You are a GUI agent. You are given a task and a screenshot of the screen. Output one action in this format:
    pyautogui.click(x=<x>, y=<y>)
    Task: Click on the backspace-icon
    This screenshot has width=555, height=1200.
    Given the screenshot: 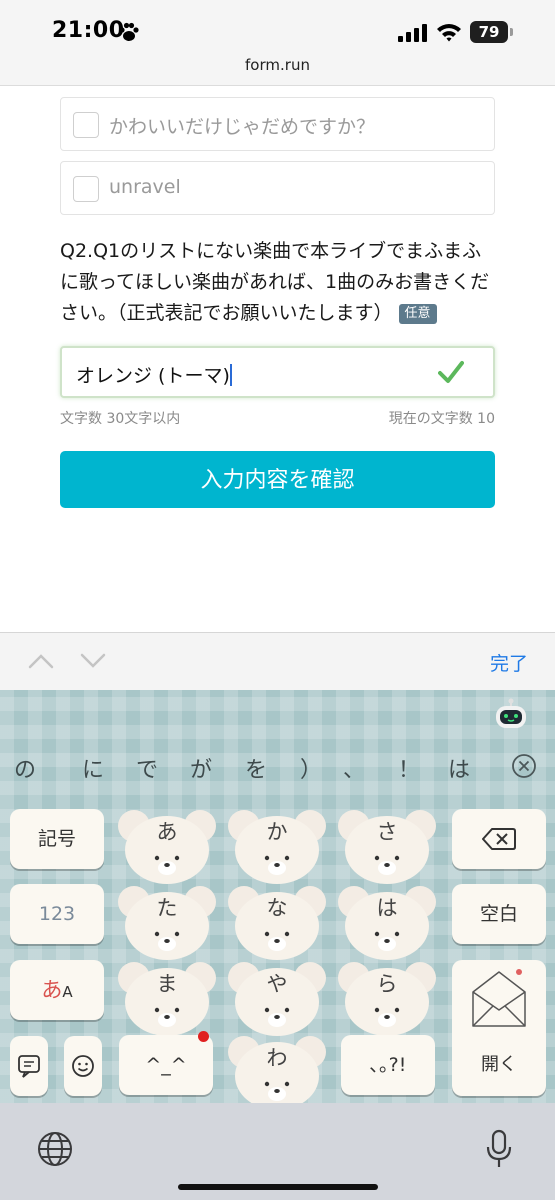 What is the action you would take?
    pyautogui.click(x=499, y=839)
    